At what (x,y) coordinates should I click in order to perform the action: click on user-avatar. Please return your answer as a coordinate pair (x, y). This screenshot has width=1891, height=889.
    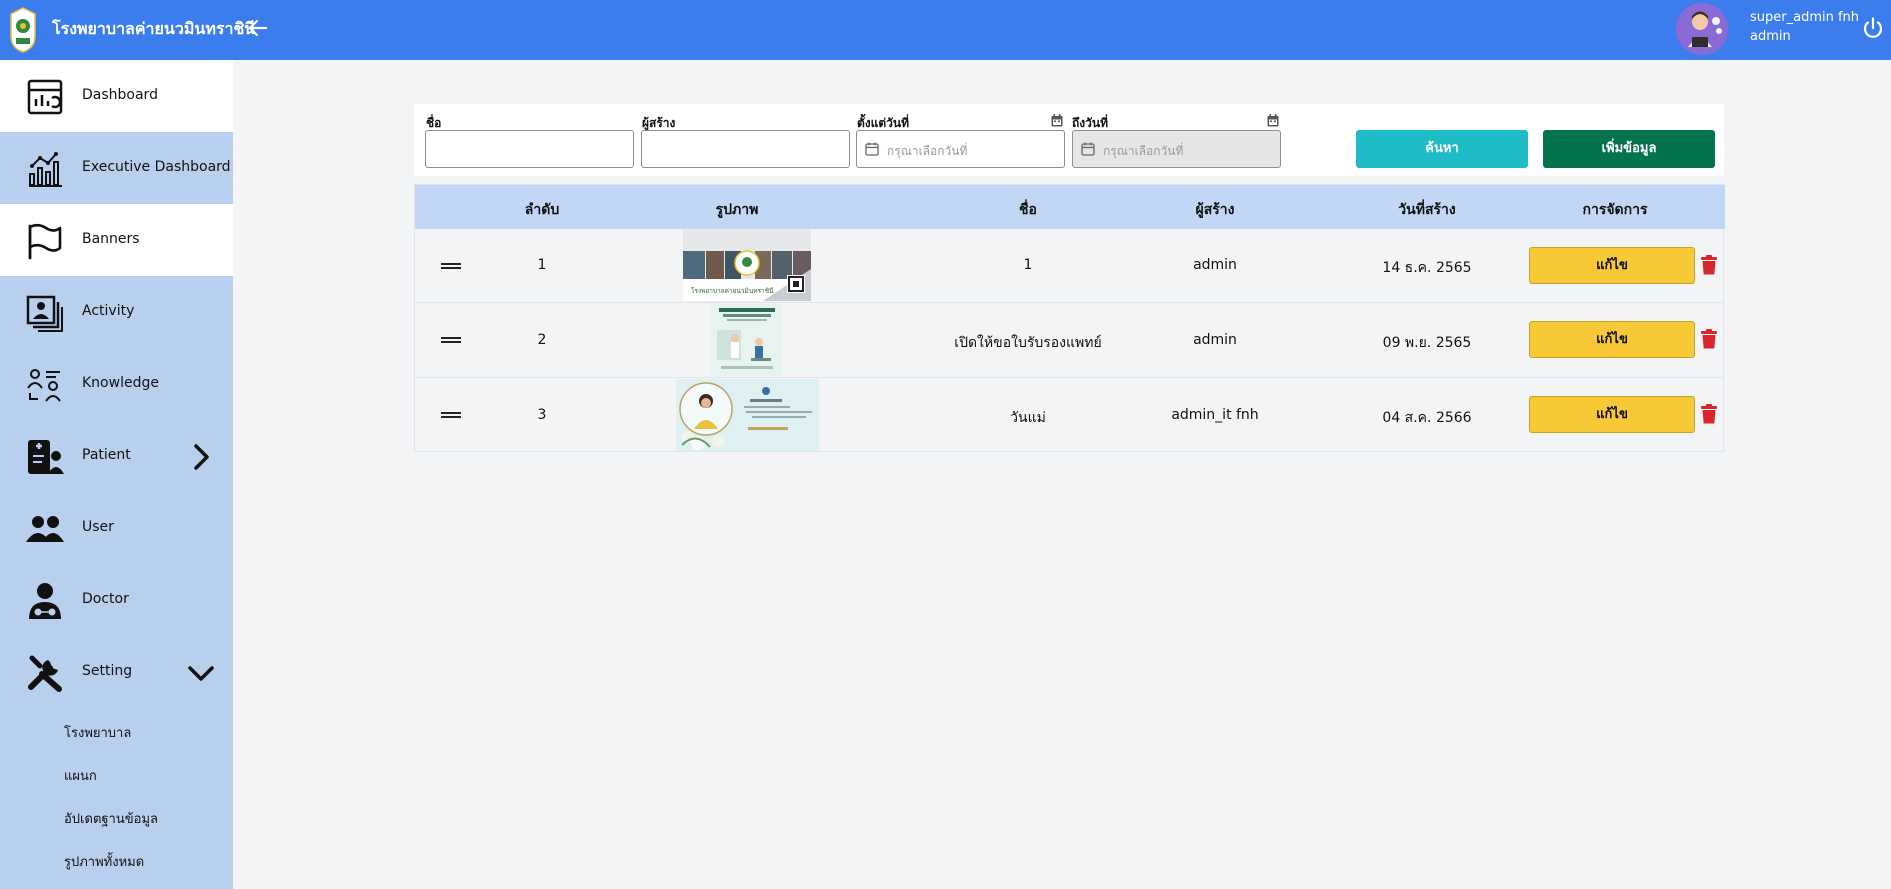
    Looking at the image, I should click on (1702, 29).